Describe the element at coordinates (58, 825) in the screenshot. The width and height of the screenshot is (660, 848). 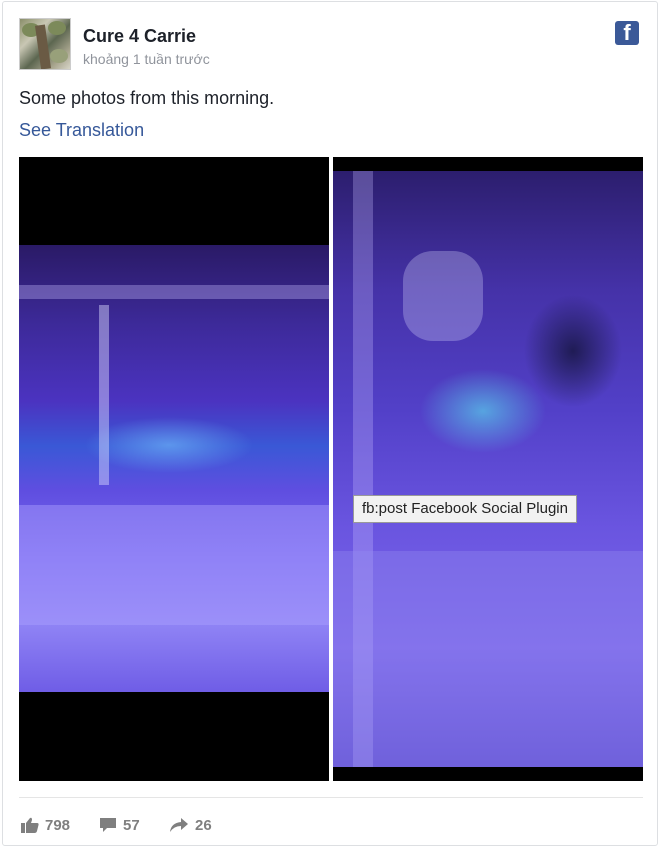
I see `like-count: 798` at that location.